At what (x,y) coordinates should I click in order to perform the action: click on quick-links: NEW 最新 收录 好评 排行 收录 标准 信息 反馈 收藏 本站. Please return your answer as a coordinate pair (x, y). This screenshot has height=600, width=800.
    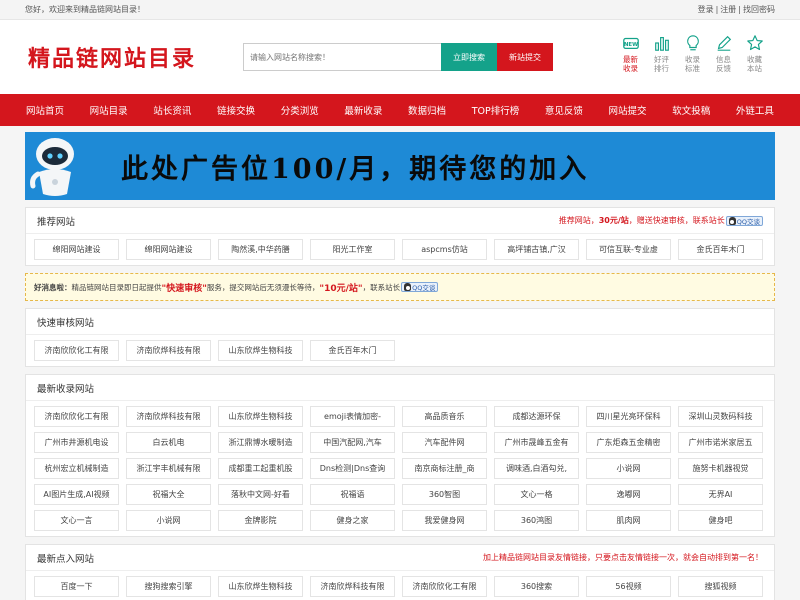
    Looking at the image, I should click on (692, 53).